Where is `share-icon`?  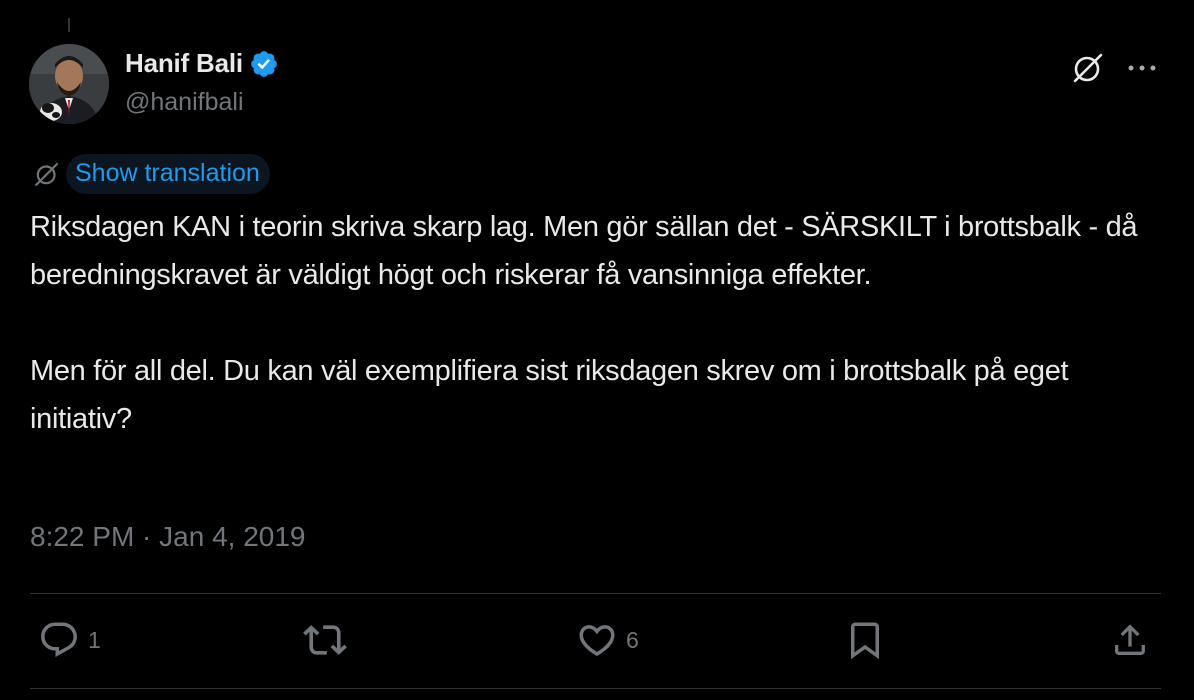
share-icon is located at coordinates (1130, 640).